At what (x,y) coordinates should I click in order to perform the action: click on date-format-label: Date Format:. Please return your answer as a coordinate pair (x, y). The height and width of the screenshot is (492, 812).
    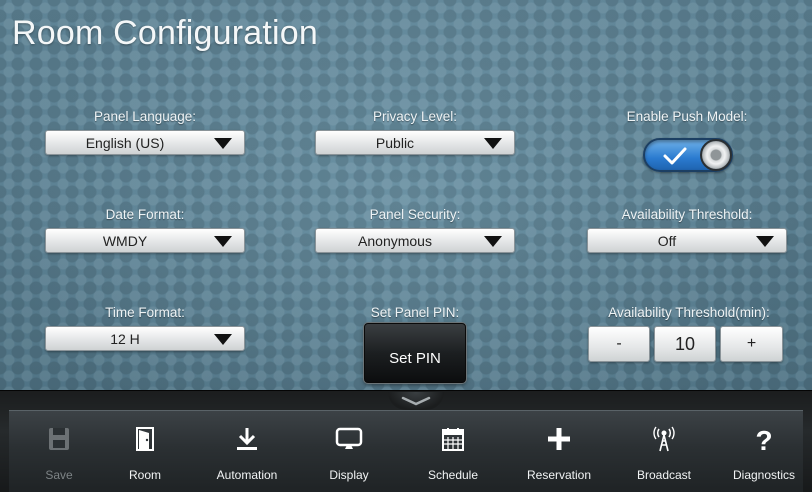
    Looking at the image, I should click on (145, 214).